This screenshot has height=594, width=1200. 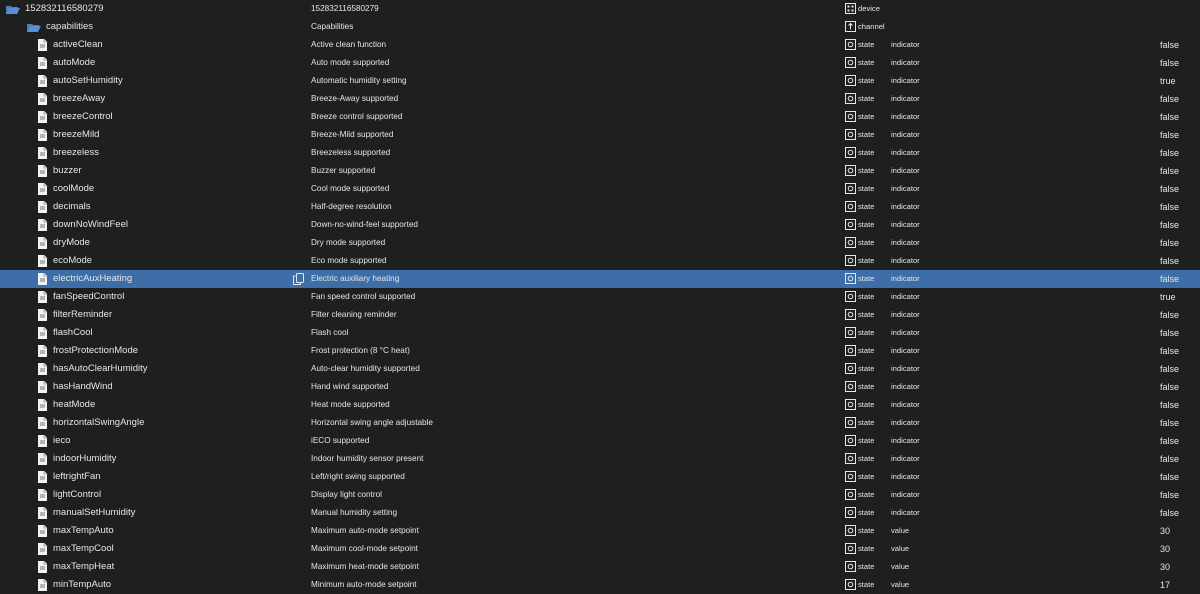 What do you see at coordinates (90, 224) in the screenshot?
I see `object-id-label: downNoWindFeel` at bounding box center [90, 224].